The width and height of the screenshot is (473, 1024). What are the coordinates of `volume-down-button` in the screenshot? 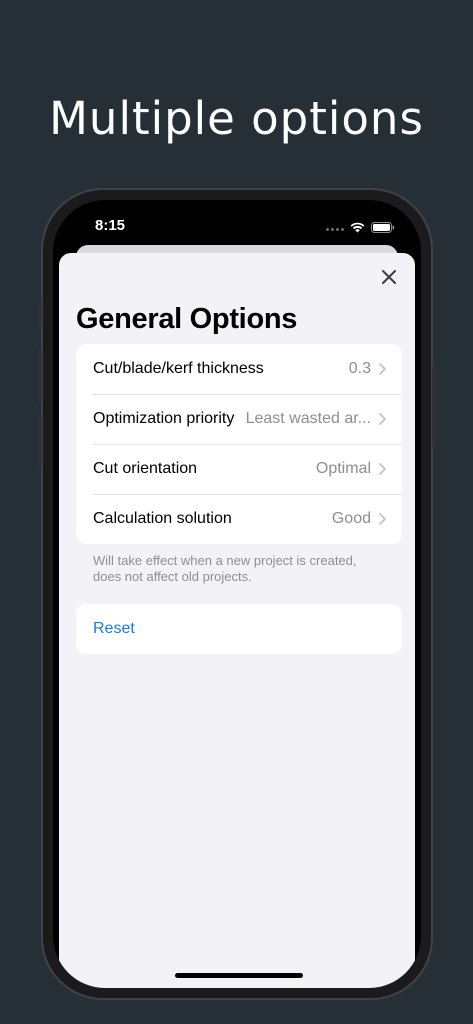 It's located at (40, 441).